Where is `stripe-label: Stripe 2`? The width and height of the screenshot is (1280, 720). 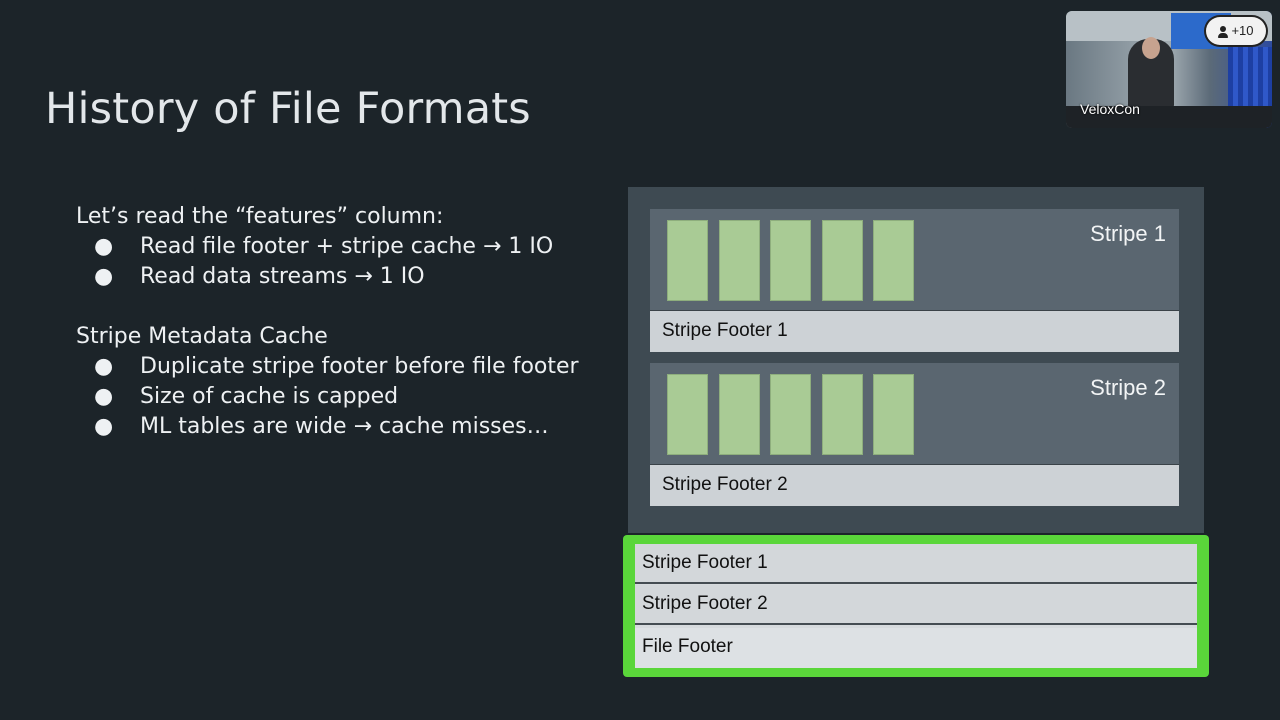 stripe-label: Stripe 2 is located at coordinates (1128, 387).